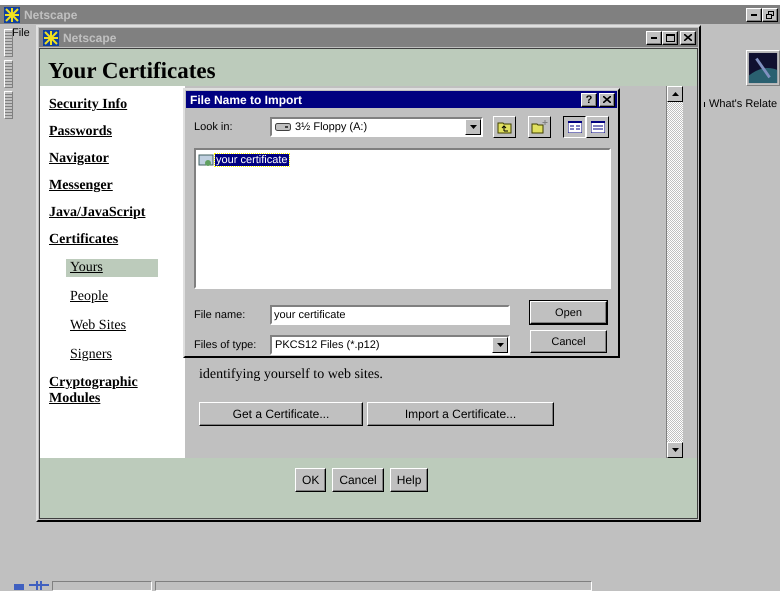  Describe the element at coordinates (81, 186) in the screenshot. I see `sidebar-link: Messenger` at that location.